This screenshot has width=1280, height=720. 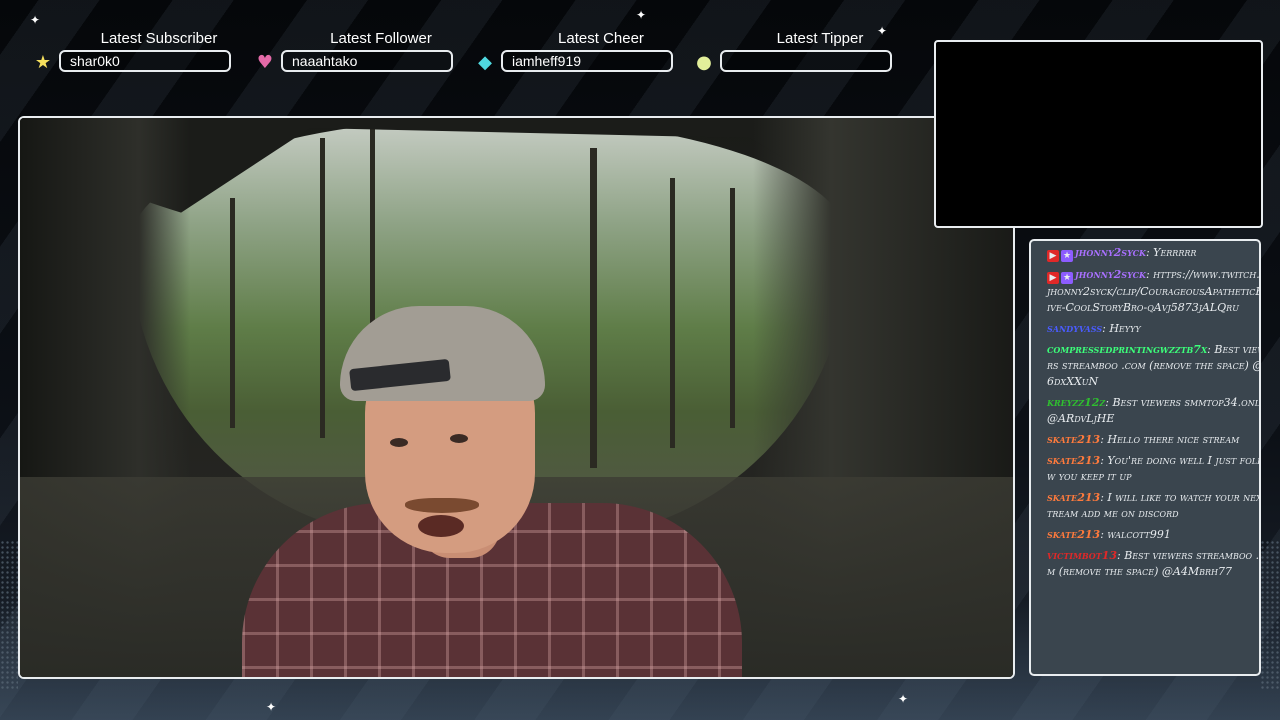 What do you see at coordinates (1170, 439) in the screenshot?
I see `chat-text: : Hello there nice stream` at bounding box center [1170, 439].